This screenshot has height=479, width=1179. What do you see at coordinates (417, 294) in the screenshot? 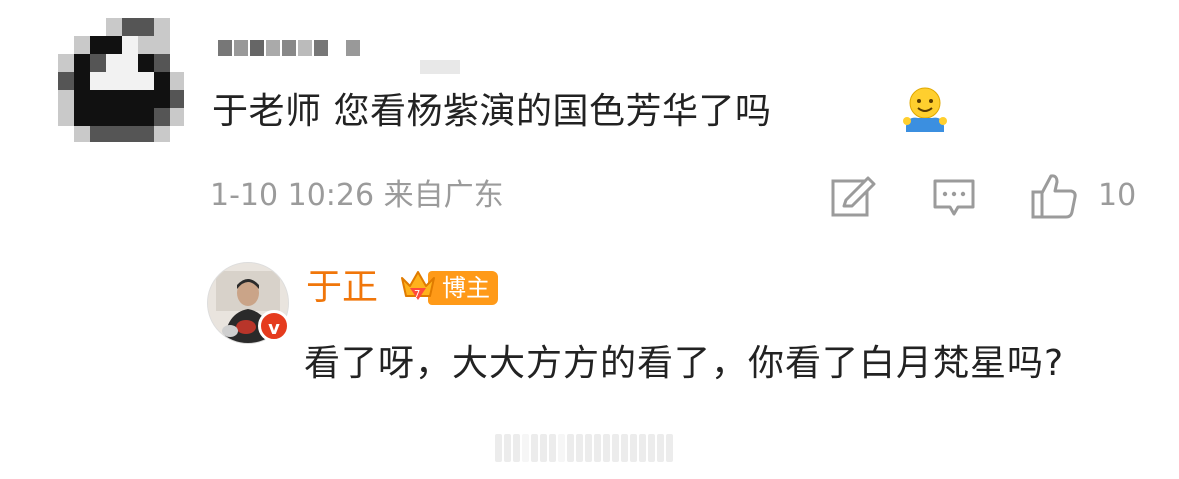
I see `svg-text: 7` at bounding box center [417, 294].